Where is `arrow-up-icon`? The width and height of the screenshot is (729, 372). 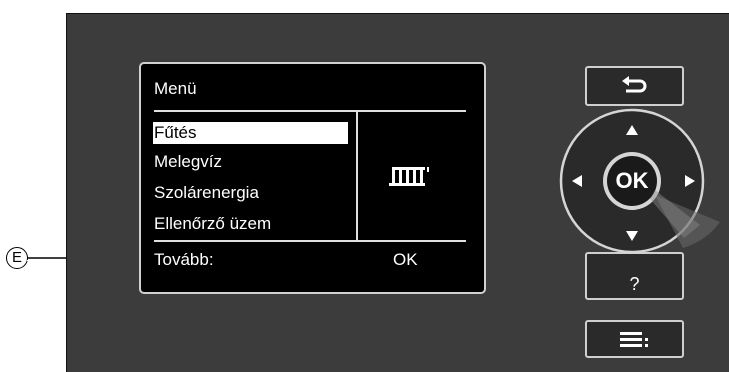 arrow-up-icon is located at coordinates (632, 130).